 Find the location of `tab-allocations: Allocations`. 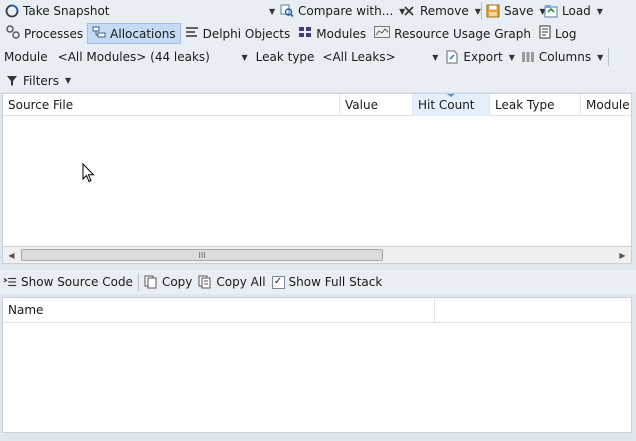

tab-allocations: Allocations is located at coordinates (134, 33).